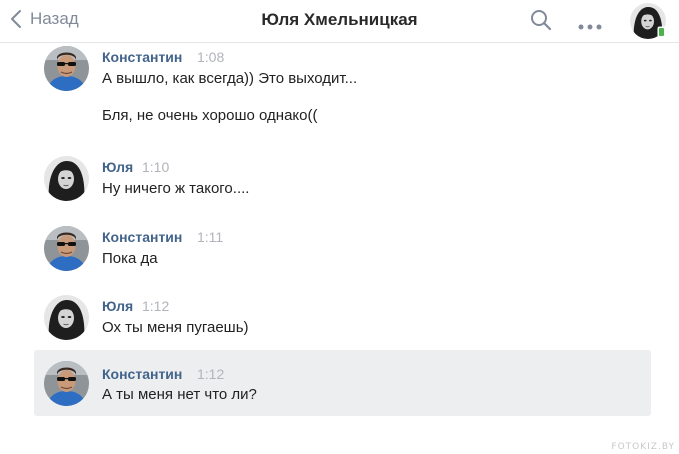 Image resolution: width=679 pixels, height=454 pixels. Describe the element at coordinates (648, 21) in the screenshot. I see `contact-avatar` at that location.